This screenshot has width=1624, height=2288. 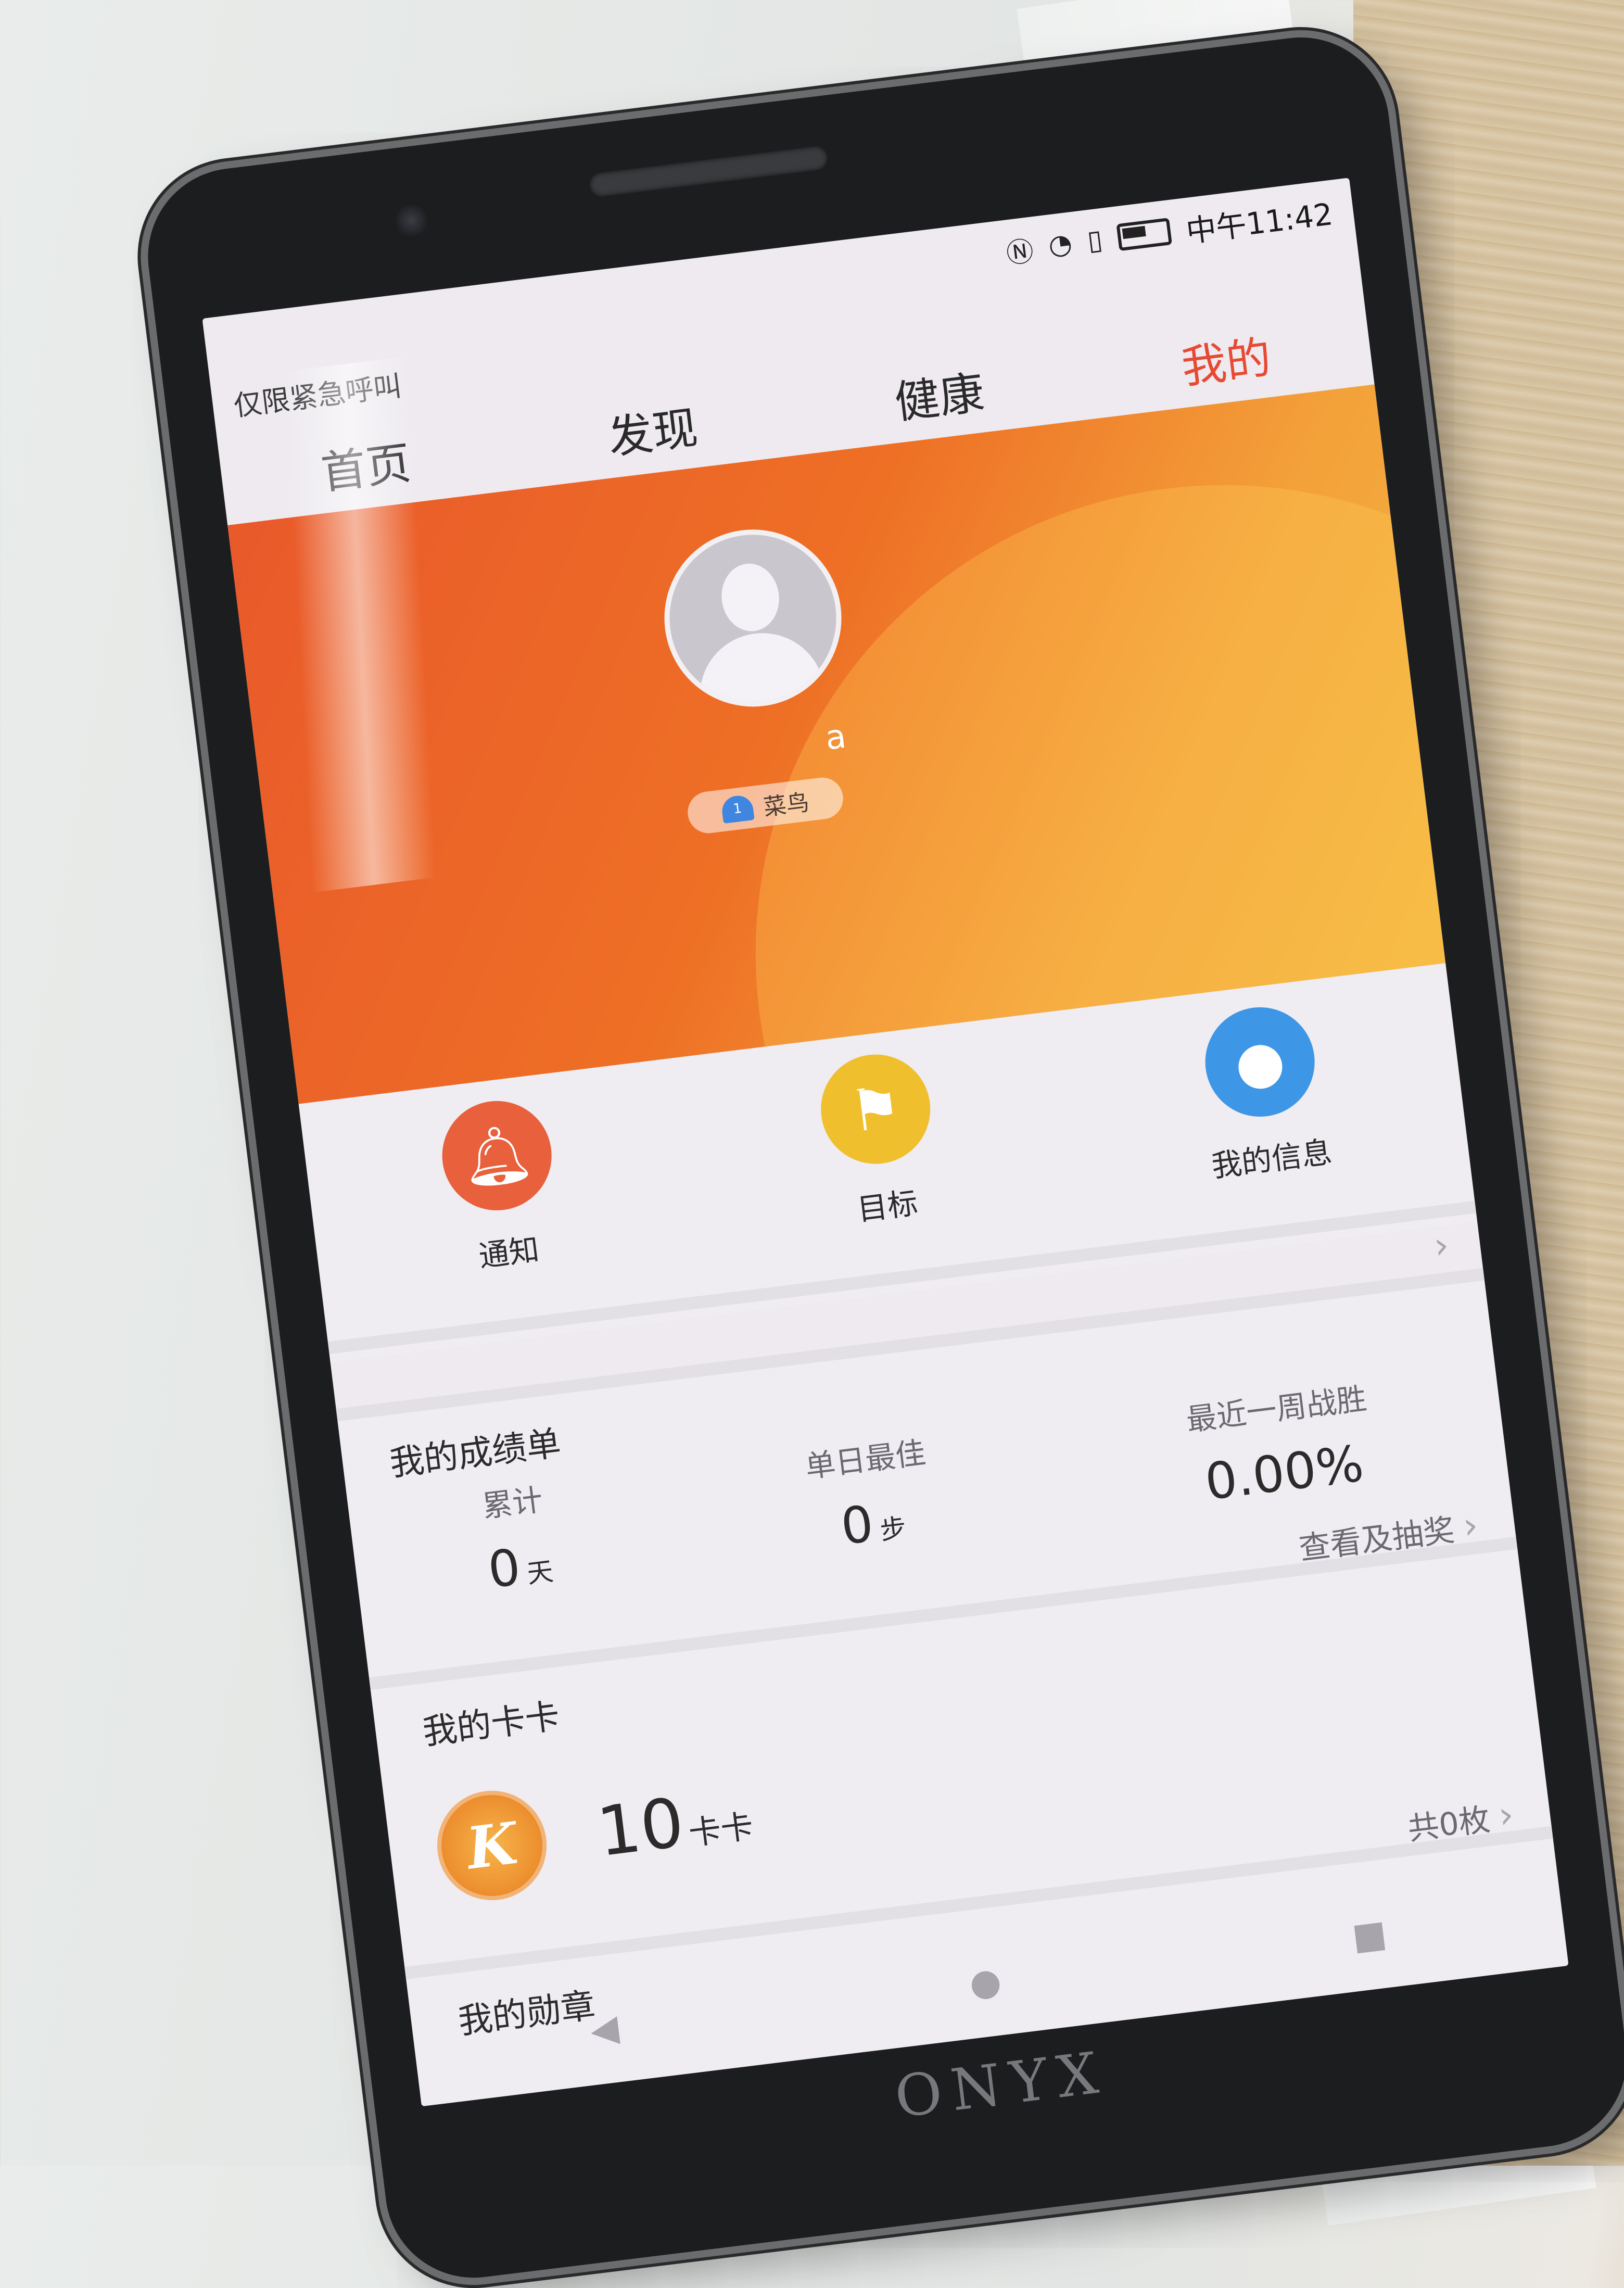 What do you see at coordinates (722, 1829) in the screenshot?
I see `kaka-unit: 卡卡` at bounding box center [722, 1829].